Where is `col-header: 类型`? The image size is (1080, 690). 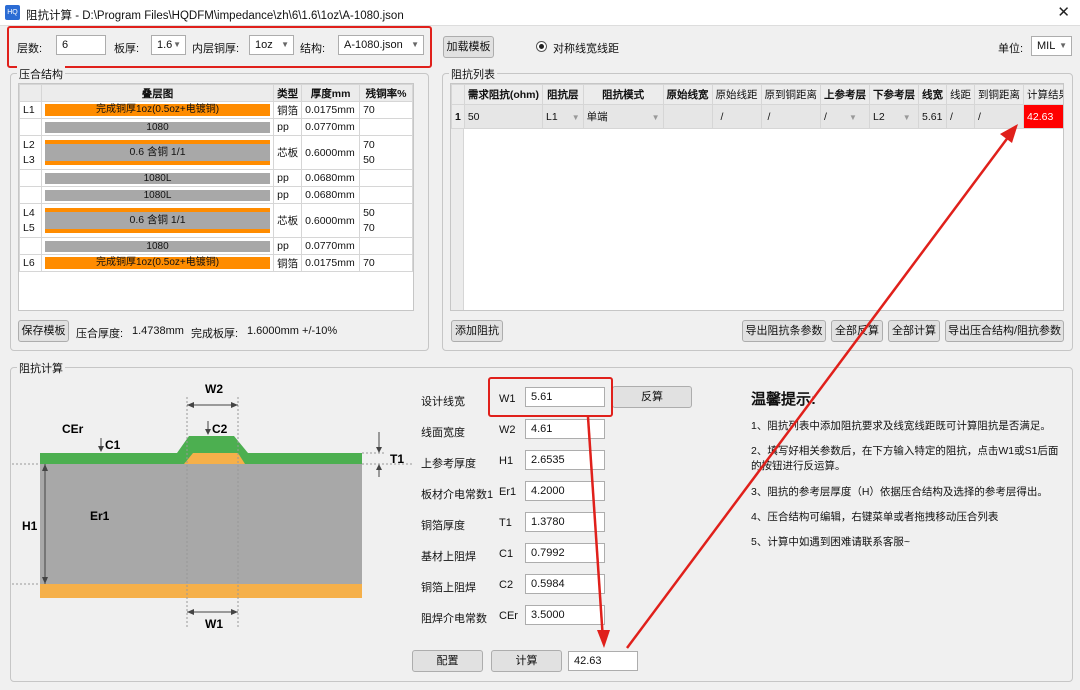
col-header: 类型 is located at coordinates (288, 93).